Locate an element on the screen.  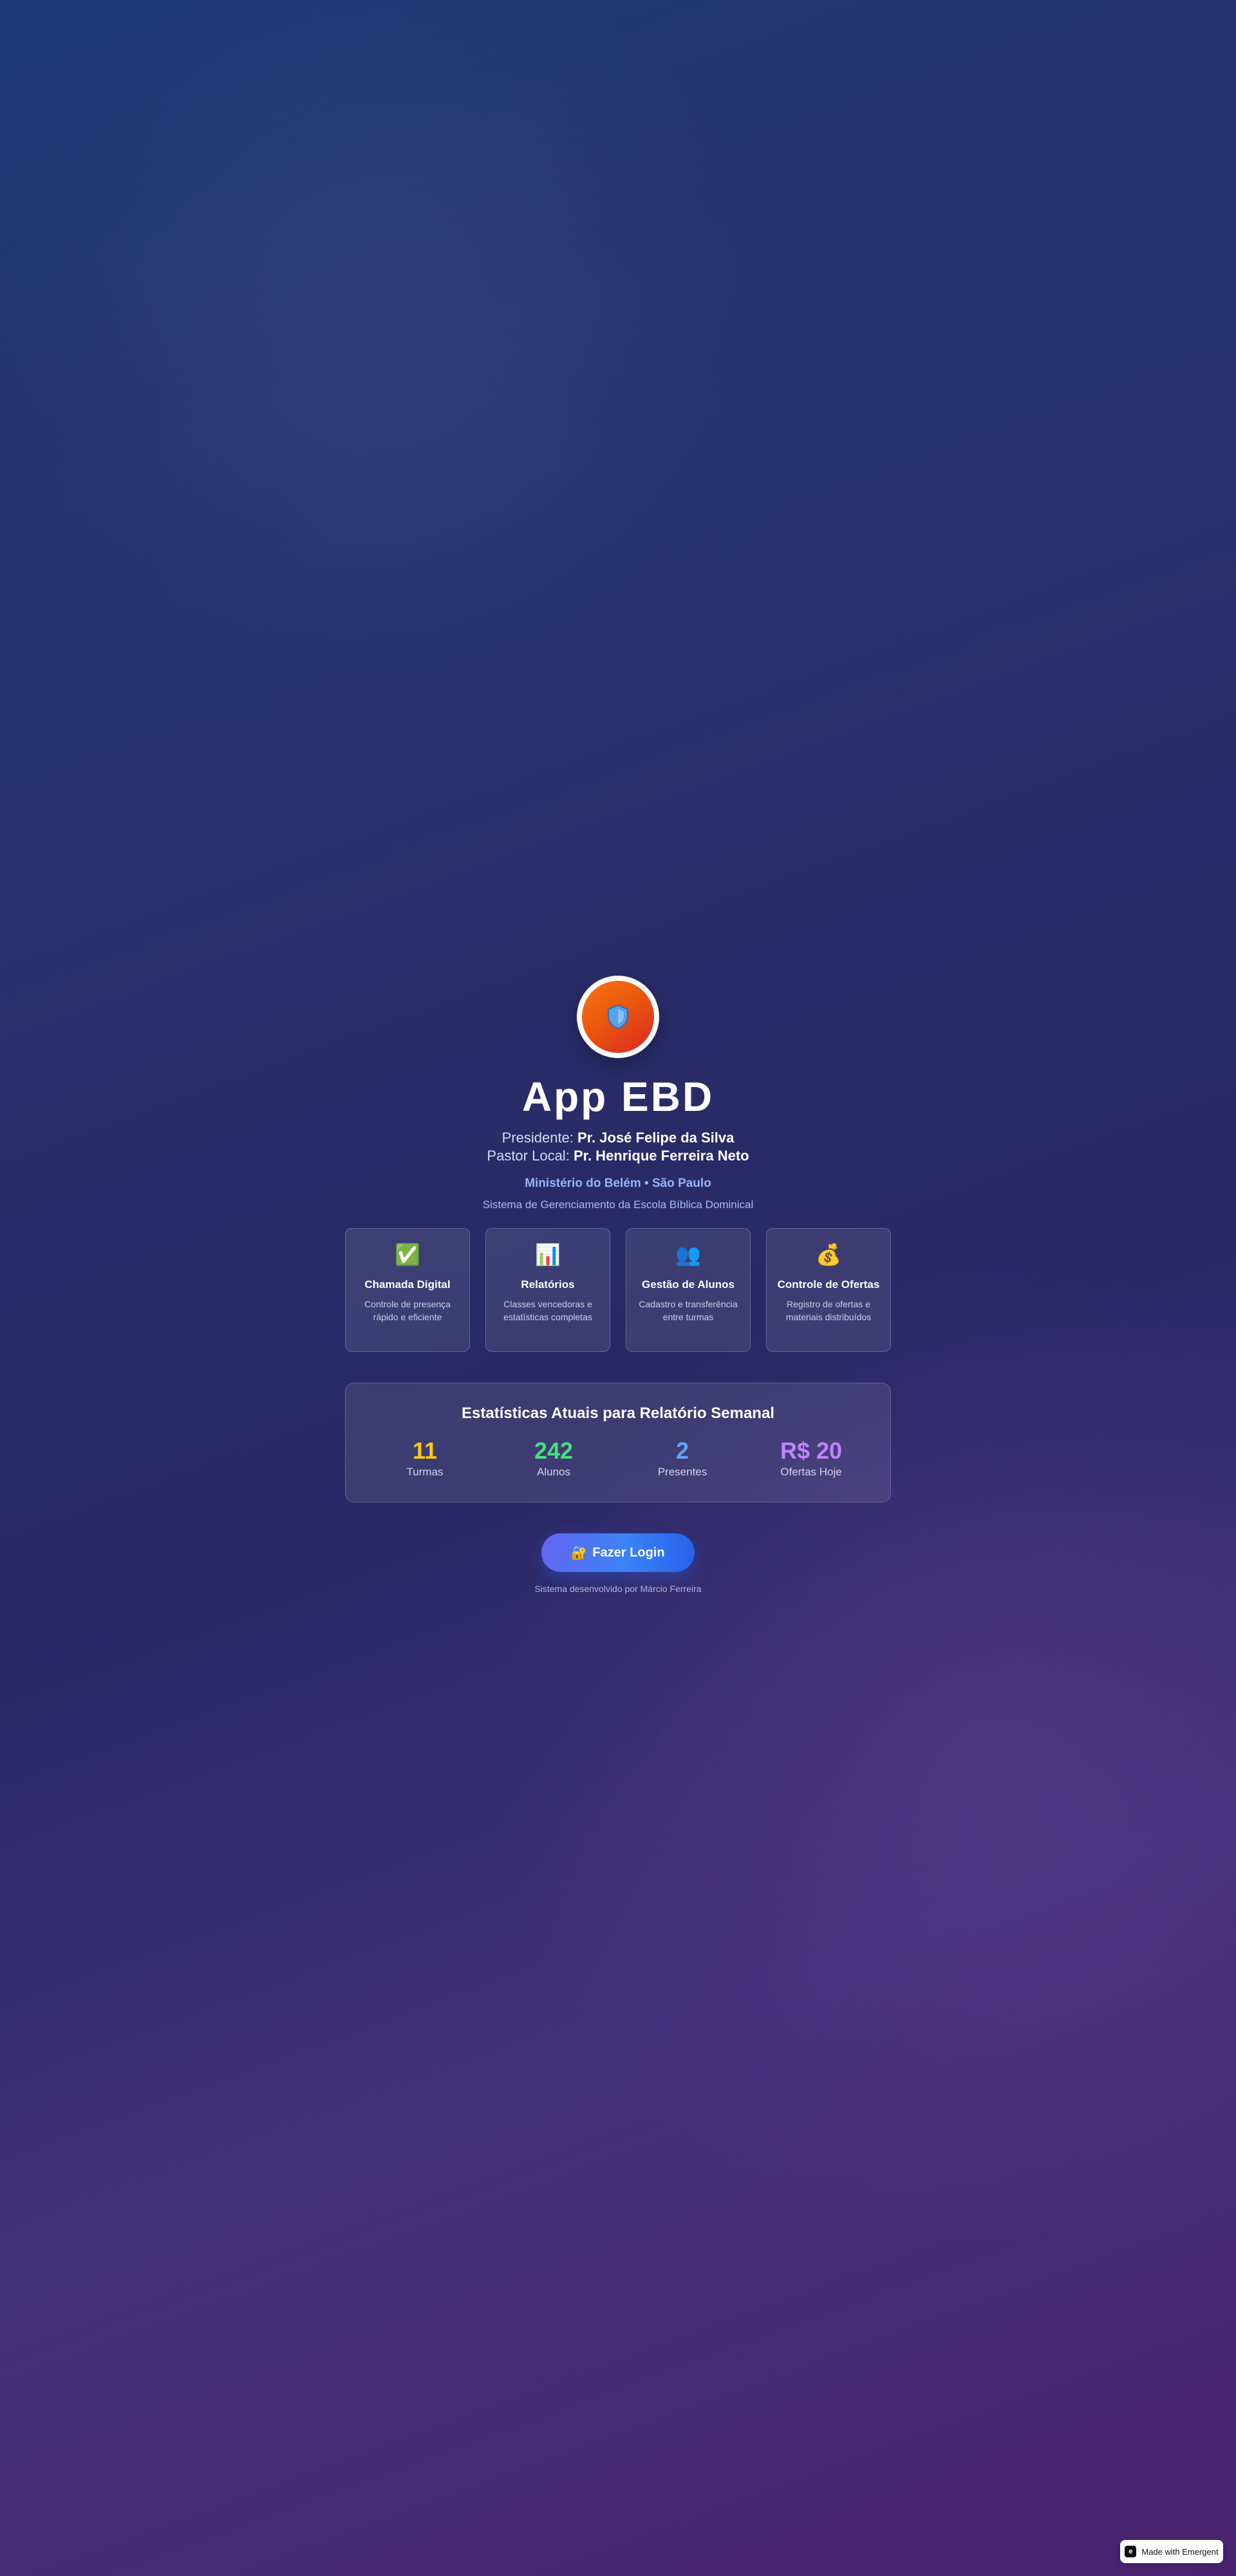
stat-label: Presentes is located at coordinates (682, 1472).